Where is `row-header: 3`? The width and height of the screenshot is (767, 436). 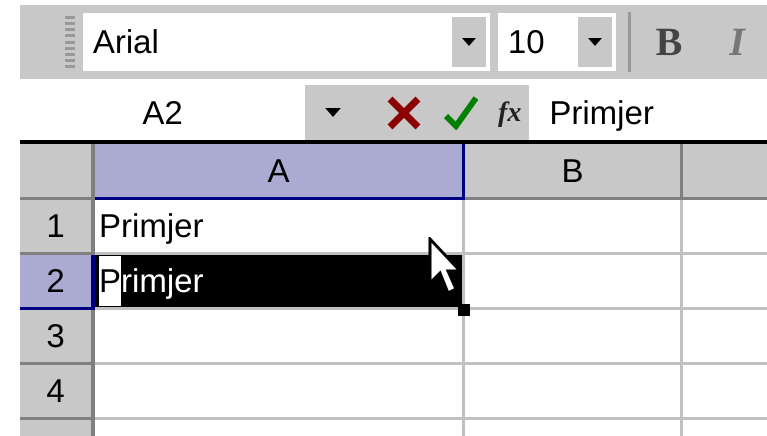
row-header: 3 is located at coordinates (57, 337).